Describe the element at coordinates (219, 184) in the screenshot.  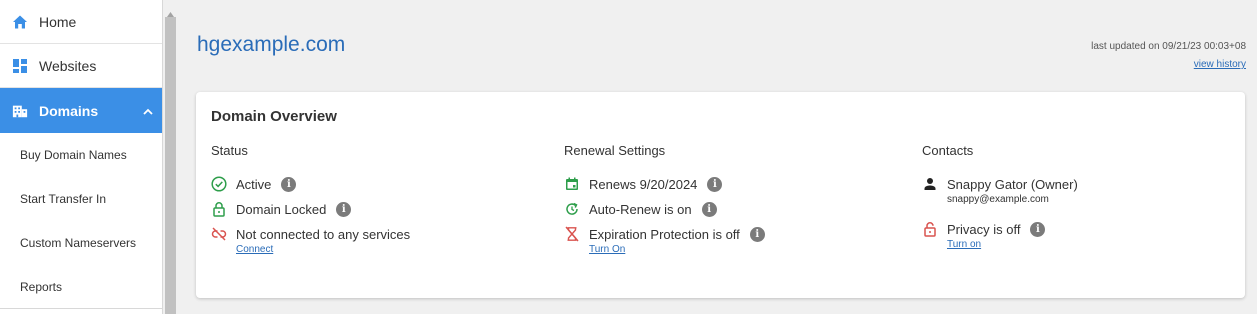
I see `check-circle-icon` at that location.